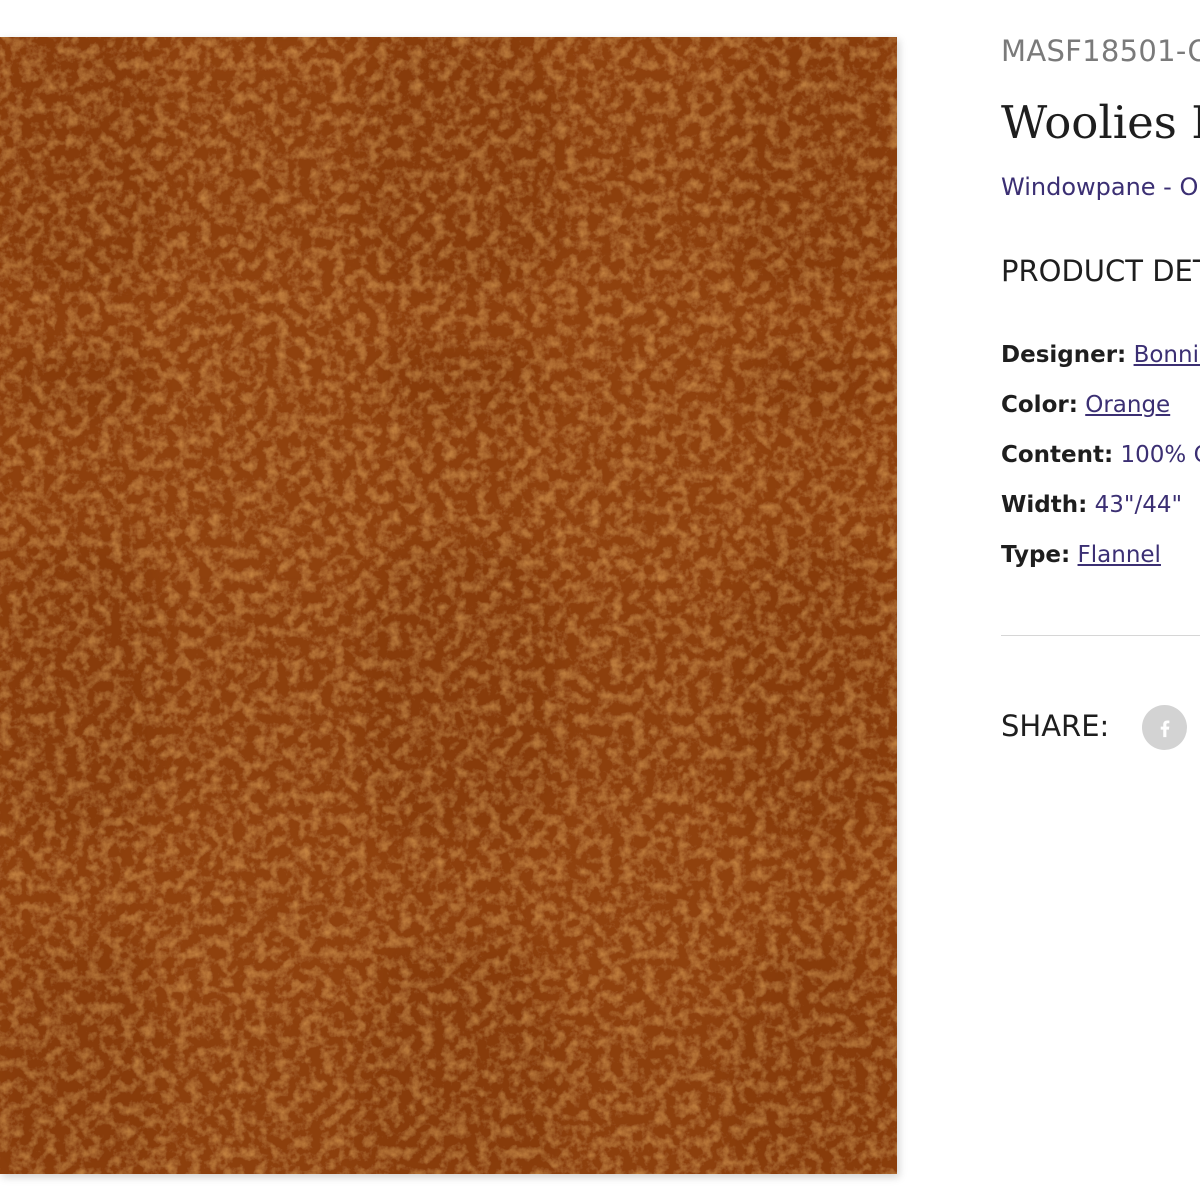 Image resolution: width=1200 pixels, height=1200 pixels. What do you see at coordinates (1100, 635) in the screenshot?
I see `divider` at bounding box center [1100, 635].